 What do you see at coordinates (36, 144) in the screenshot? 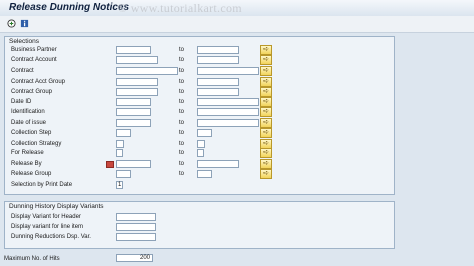
I see `collection-strategy-label: Collection Strategy` at bounding box center [36, 144].